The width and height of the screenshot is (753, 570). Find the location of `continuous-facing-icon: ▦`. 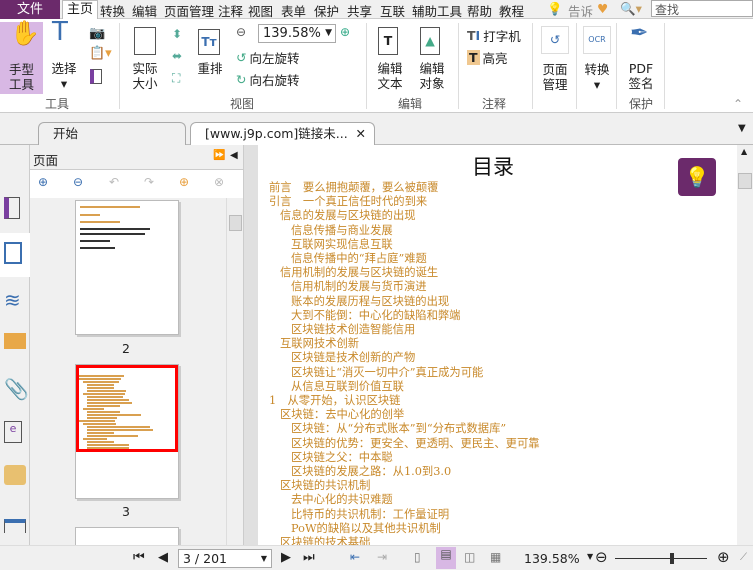

continuous-facing-icon: ▦ is located at coordinates (495, 557).